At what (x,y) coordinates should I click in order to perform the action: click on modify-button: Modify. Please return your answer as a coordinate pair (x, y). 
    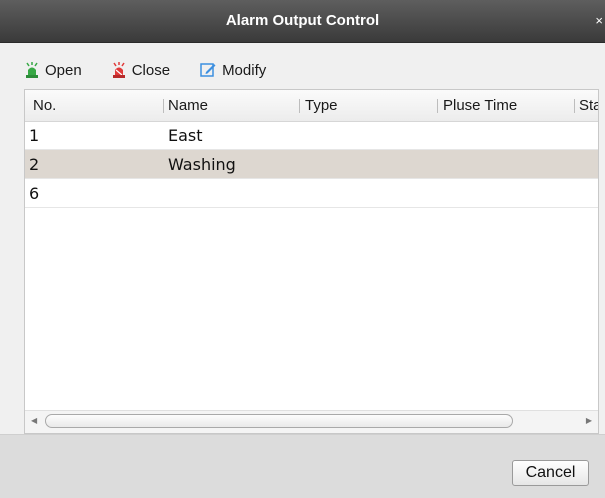
    Looking at the image, I should click on (233, 70).